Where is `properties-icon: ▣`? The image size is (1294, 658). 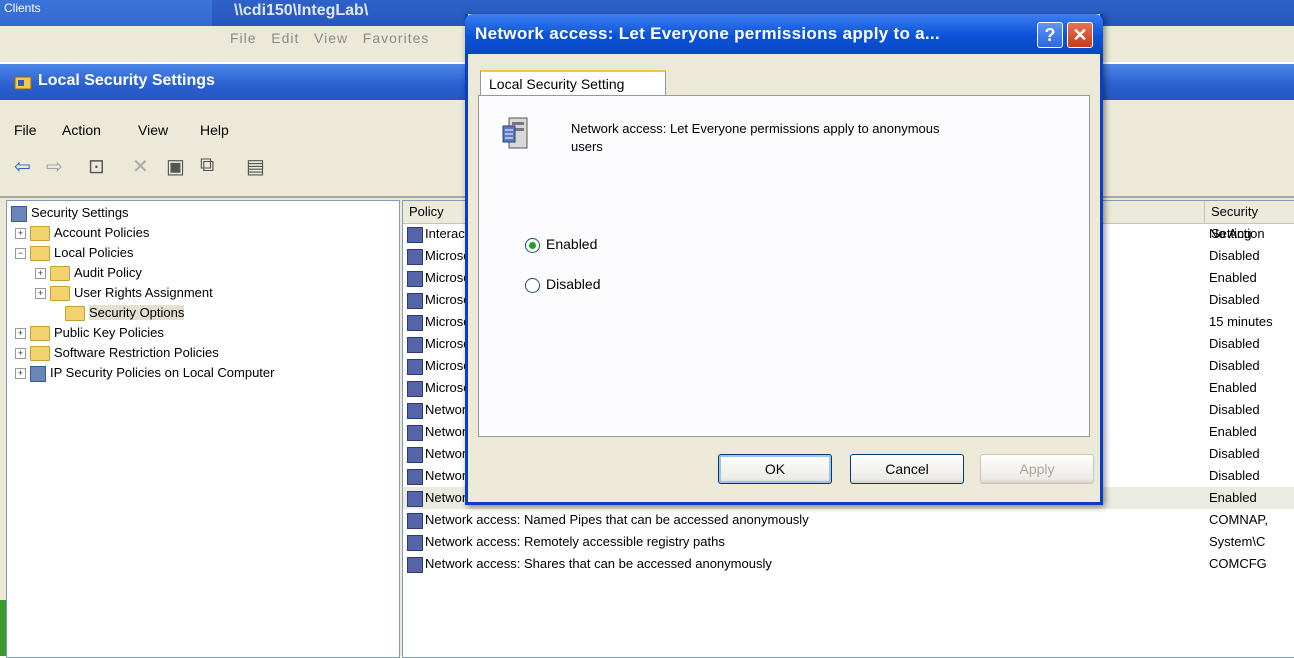
properties-icon: ▣ is located at coordinates (175, 166).